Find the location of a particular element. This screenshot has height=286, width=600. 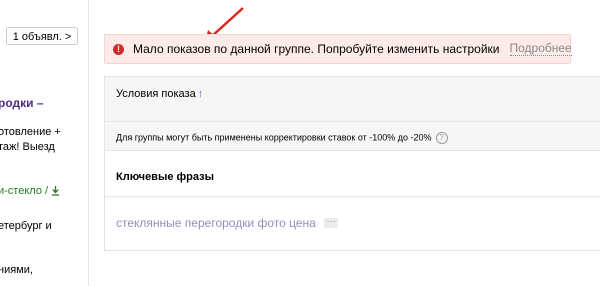

details-link: Подробнее is located at coordinates (540, 49).